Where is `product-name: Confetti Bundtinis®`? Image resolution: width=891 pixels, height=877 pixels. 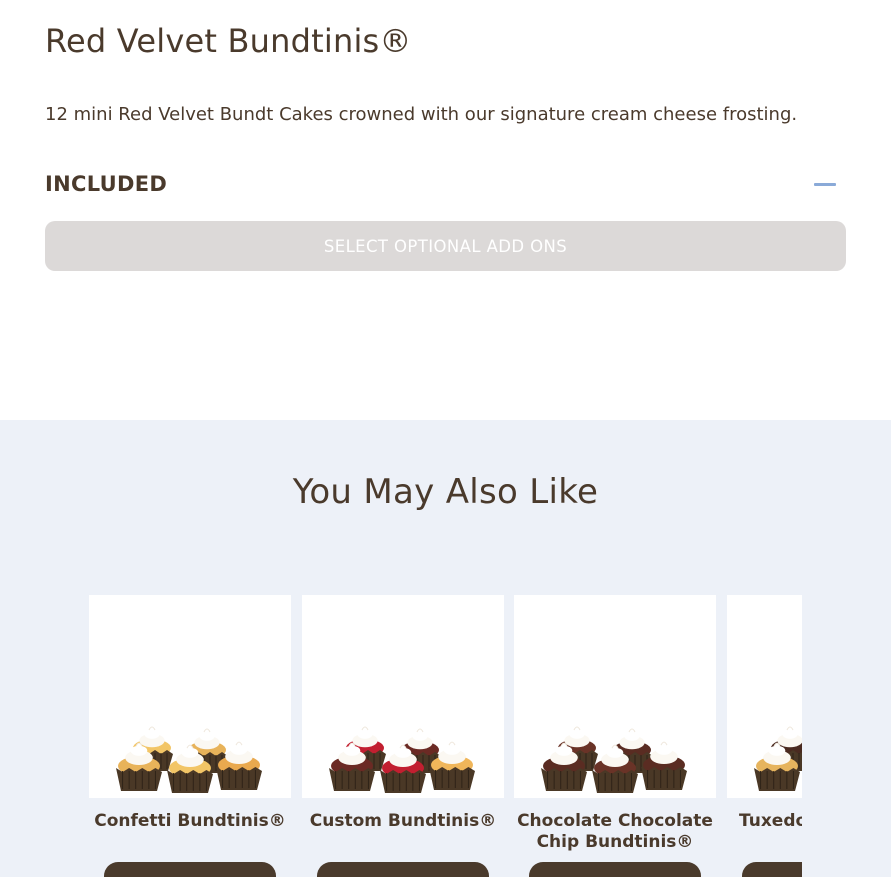 product-name: Confetti Bundtinis® is located at coordinates (193, 821).